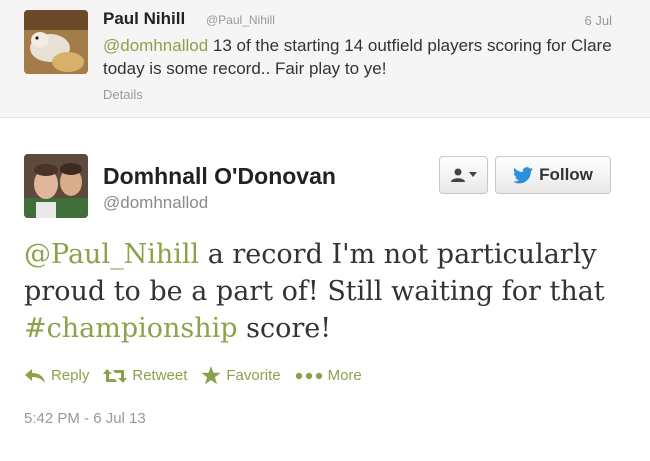 Image resolution: width=650 pixels, height=461 pixels. Describe the element at coordinates (566, 174) in the screenshot. I see `follow-button-label: Follow` at that location.